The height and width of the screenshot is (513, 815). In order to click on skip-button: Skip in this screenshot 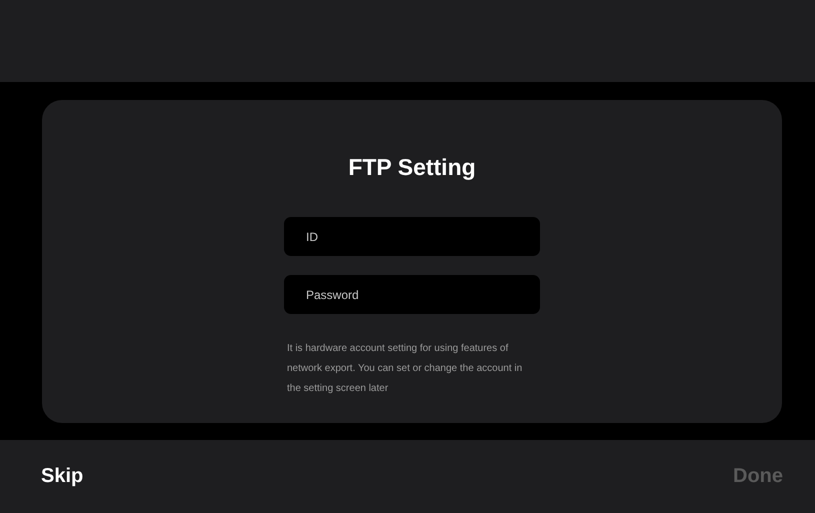, I will do `click(62, 476)`.